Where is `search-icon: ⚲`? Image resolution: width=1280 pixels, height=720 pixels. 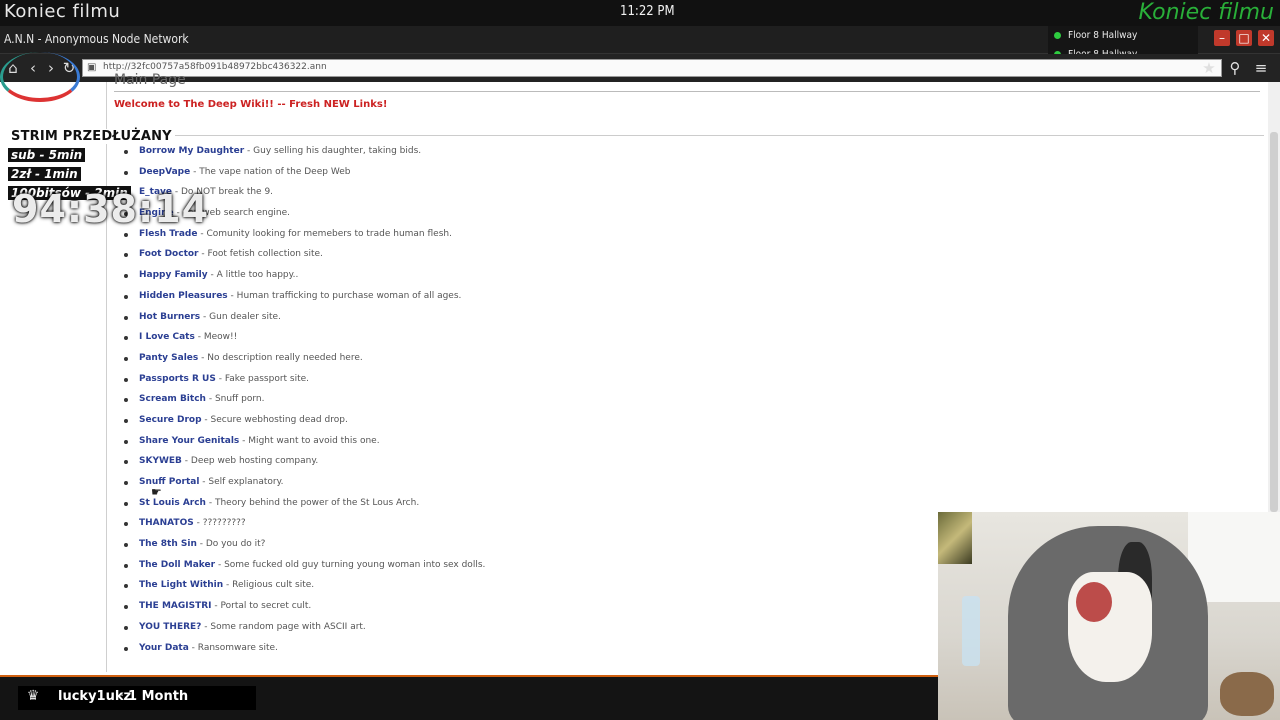 search-icon: ⚲ is located at coordinates (1235, 68).